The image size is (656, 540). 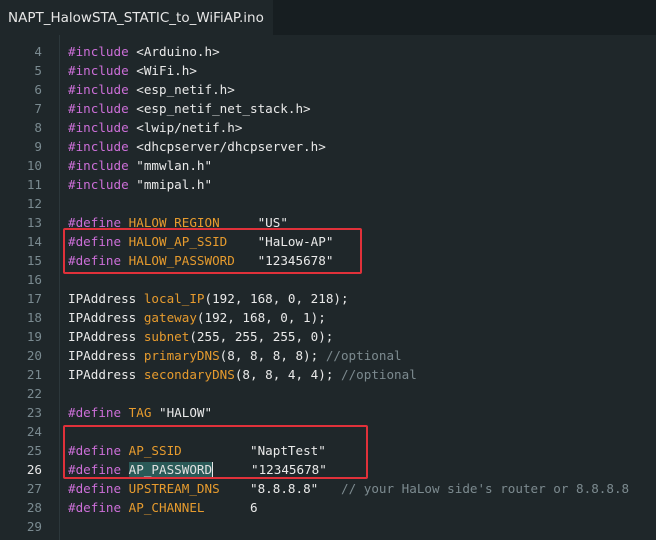 I want to click on line-number: 26, so click(x=34, y=469).